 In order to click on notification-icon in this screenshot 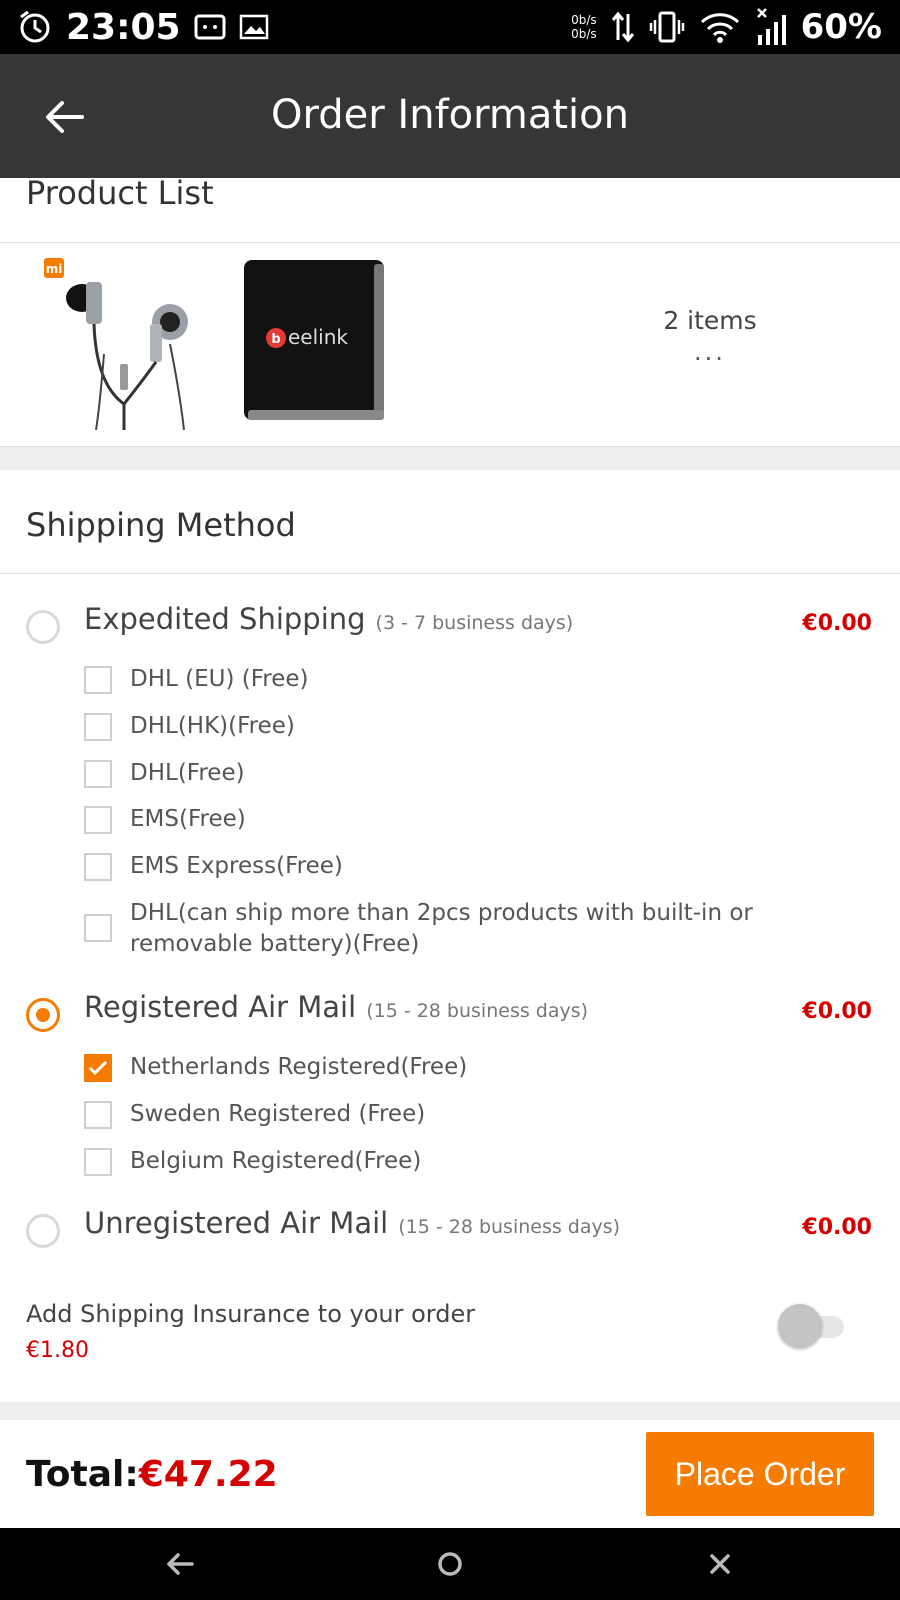, I will do `click(210, 27)`.